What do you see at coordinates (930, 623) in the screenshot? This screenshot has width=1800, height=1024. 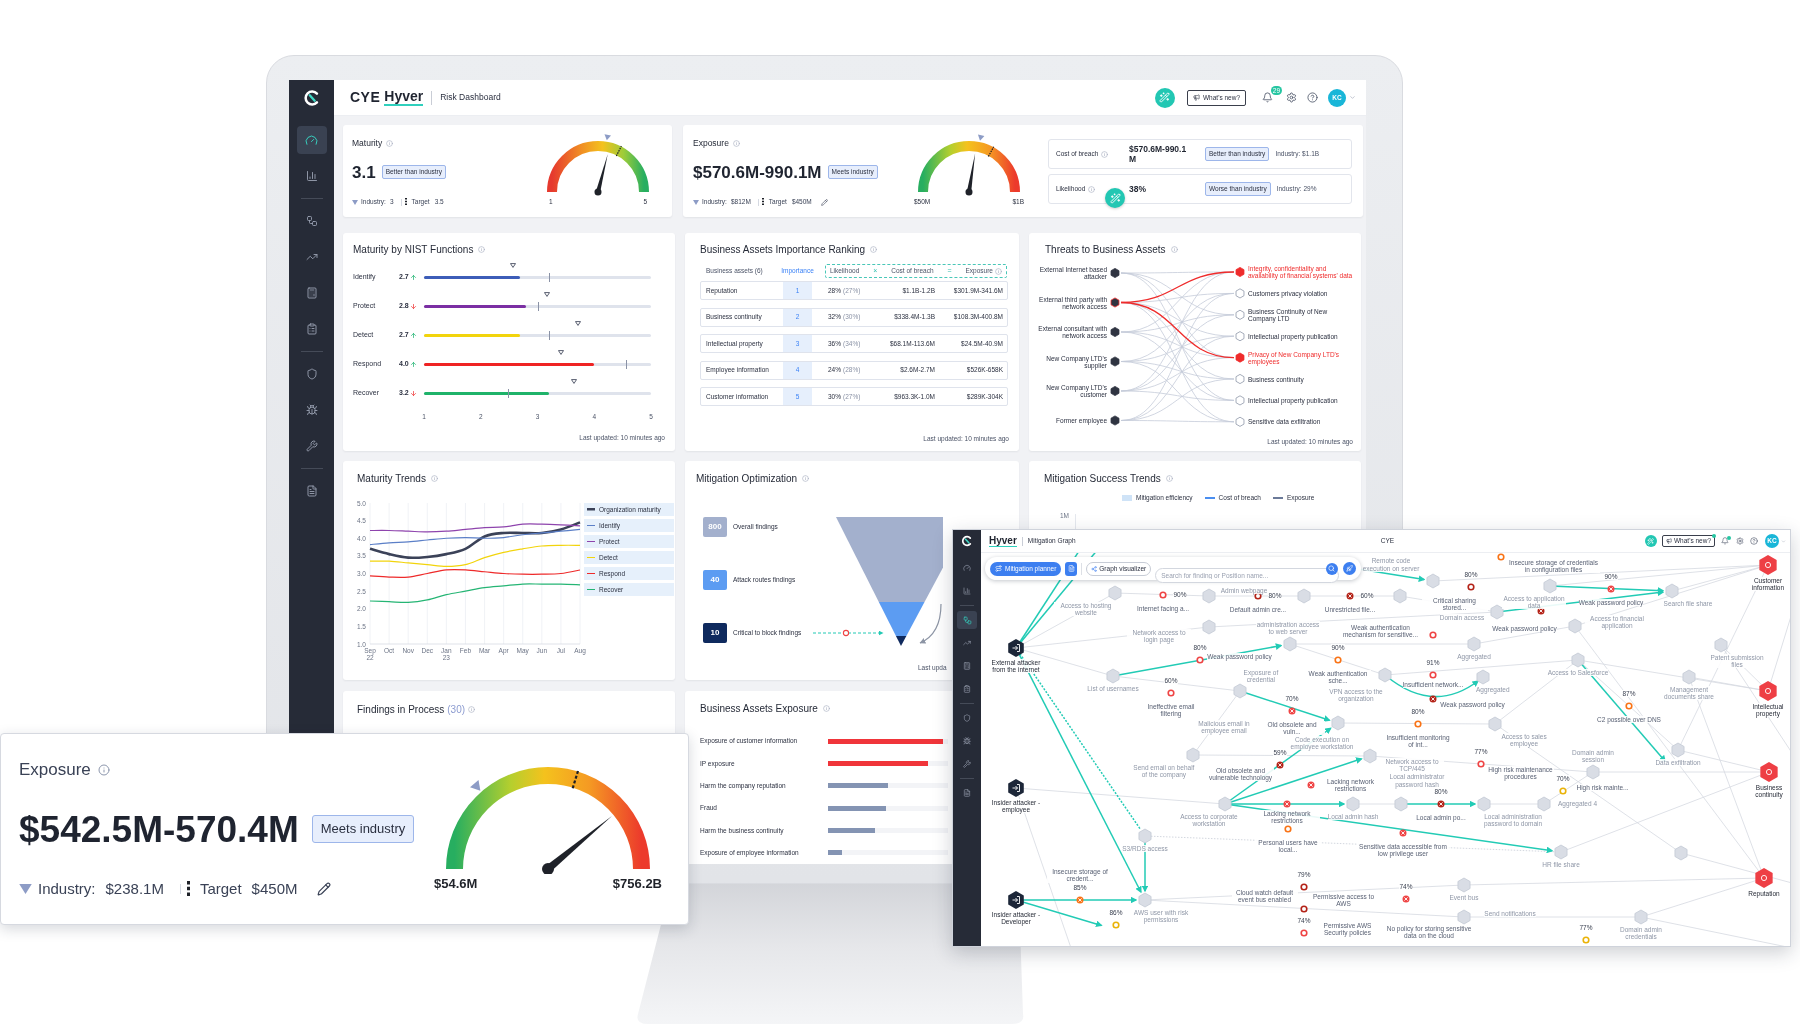 I see `curved-arrow` at bounding box center [930, 623].